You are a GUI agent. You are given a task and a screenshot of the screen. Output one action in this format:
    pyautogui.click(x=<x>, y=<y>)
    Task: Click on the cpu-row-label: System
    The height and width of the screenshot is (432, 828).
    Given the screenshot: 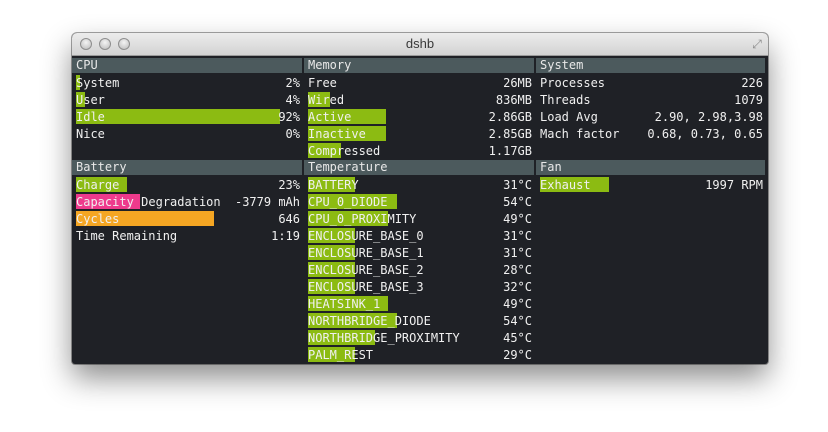 What is the action you would take?
    pyautogui.click(x=98, y=83)
    